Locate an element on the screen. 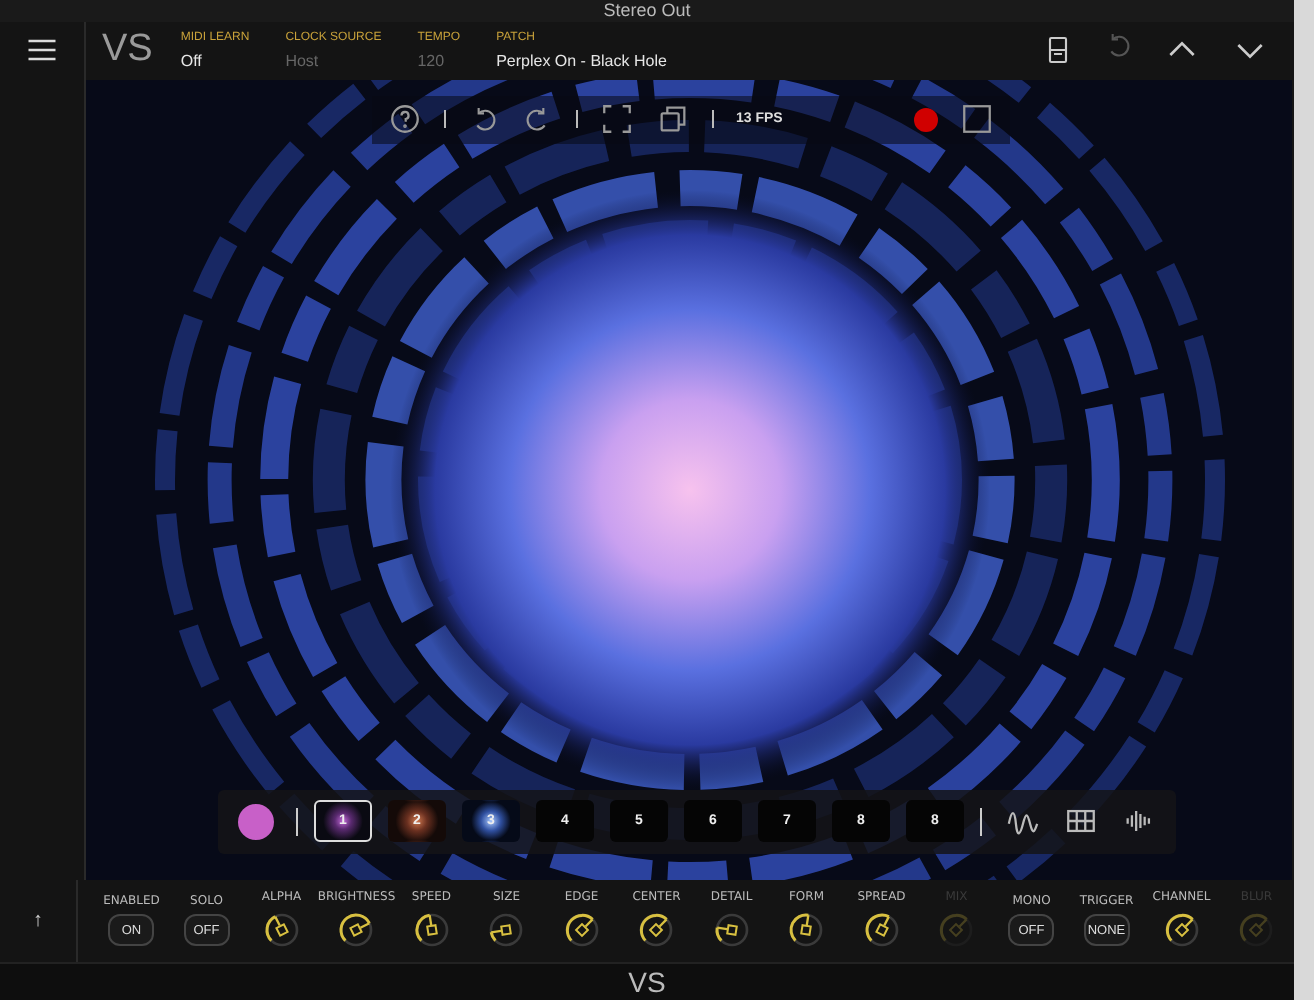 The width and height of the screenshot is (1314, 1000). field-value: Perplex On - Black Hole is located at coordinates (581, 60).